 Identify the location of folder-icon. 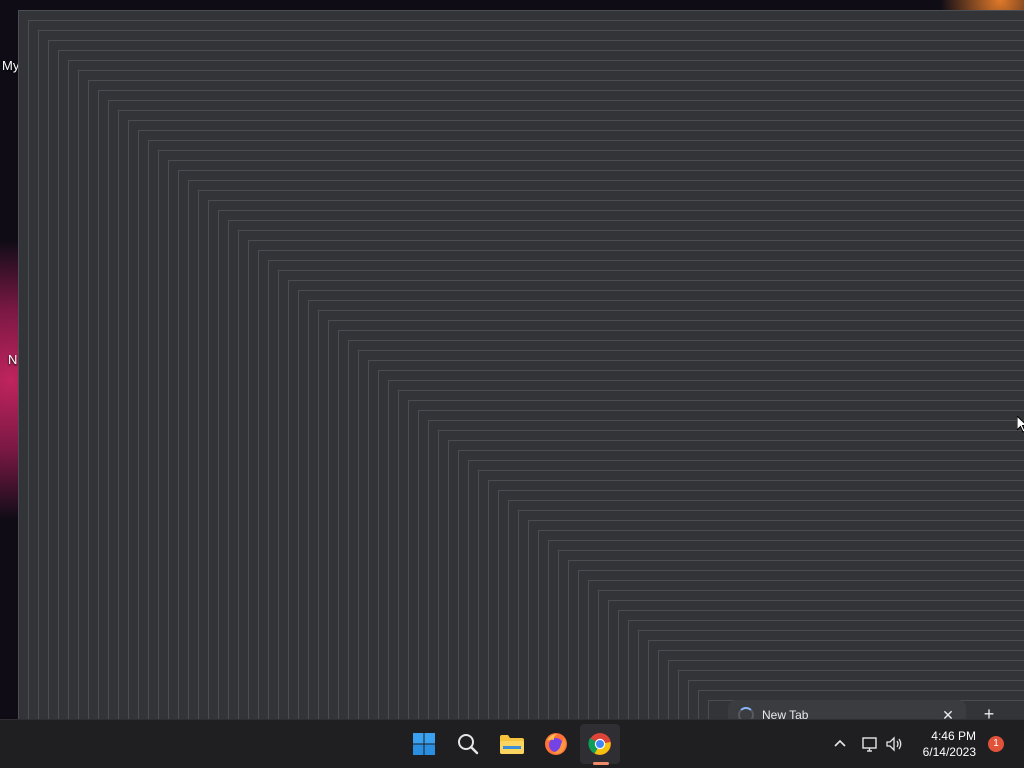
(512, 744).